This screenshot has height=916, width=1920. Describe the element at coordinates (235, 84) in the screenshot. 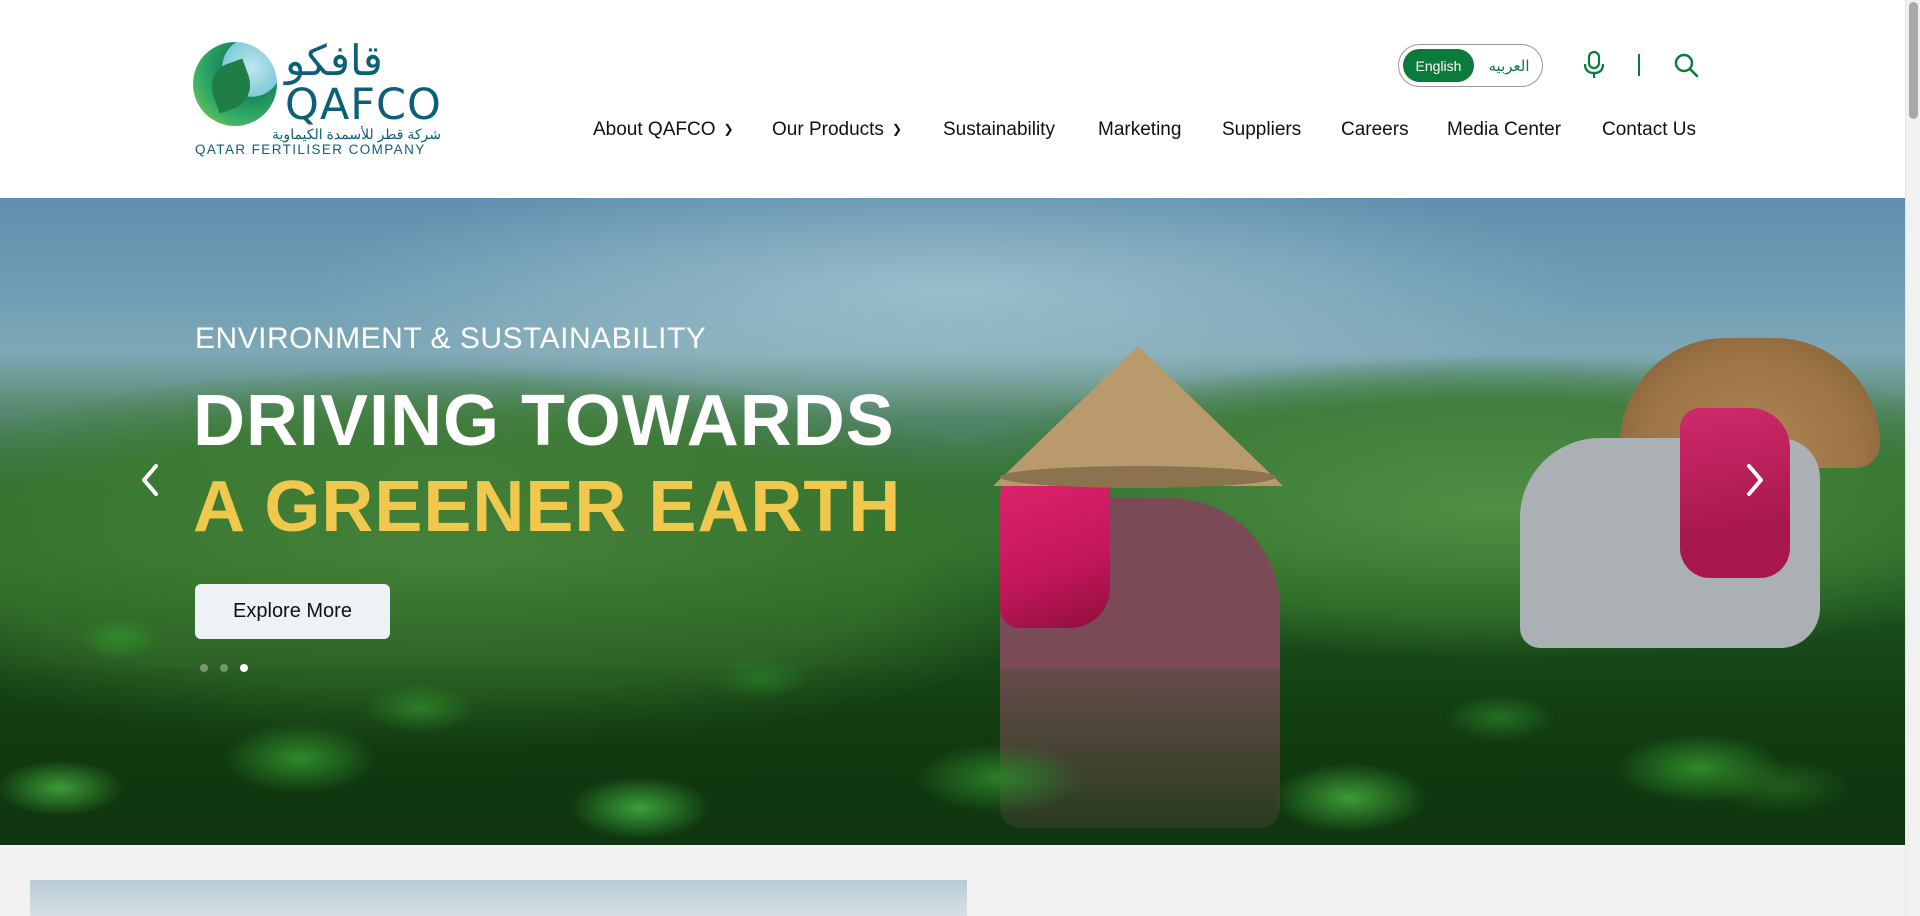

I see `logo-emblem-icon` at that location.